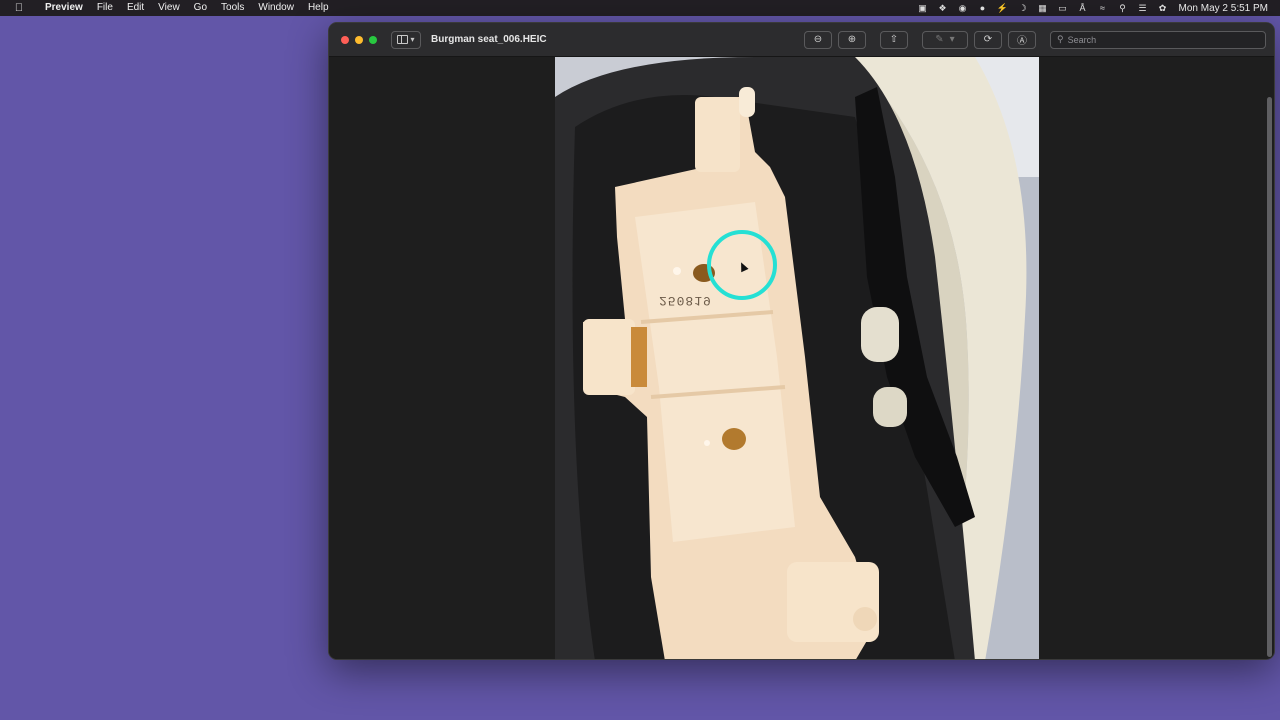 The width and height of the screenshot is (1280, 720). What do you see at coordinates (169, 8) in the screenshot?
I see `menu-view: View` at bounding box center [169, 8].